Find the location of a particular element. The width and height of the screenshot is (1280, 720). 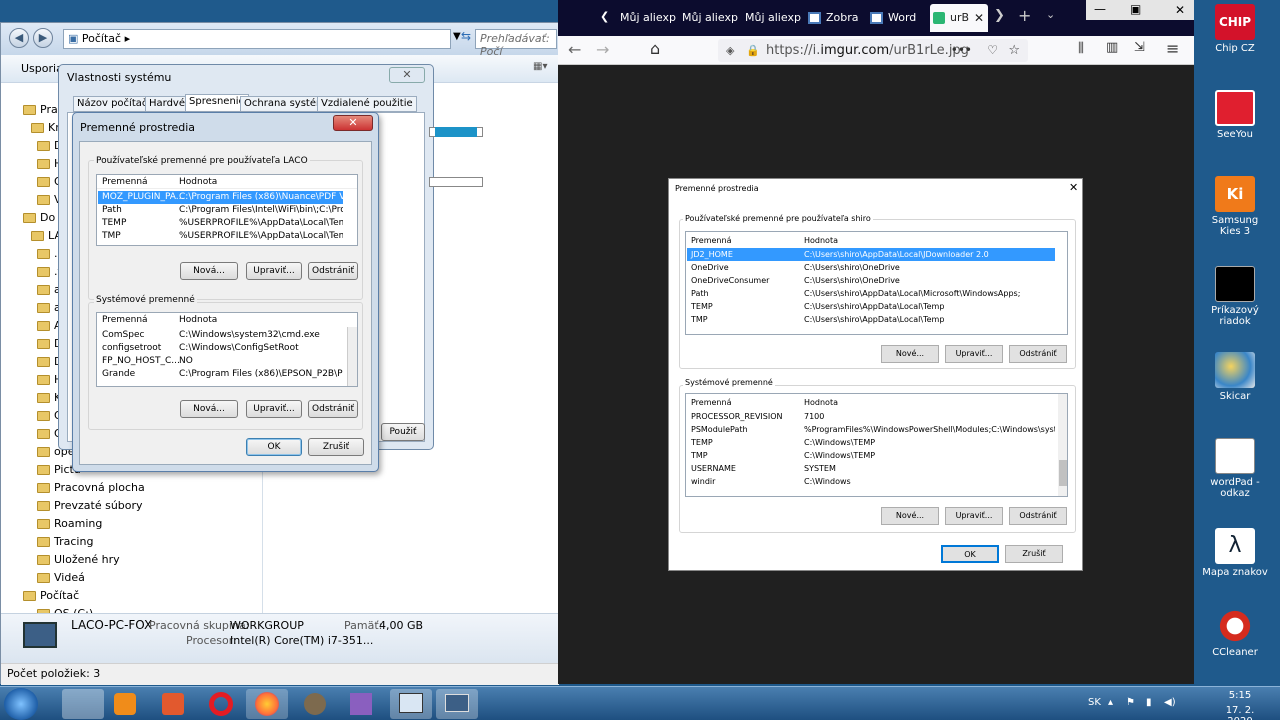

list-row: TMP %USERPROFILE%\AppData\Local\Temp is located at coordinates (220, 236).